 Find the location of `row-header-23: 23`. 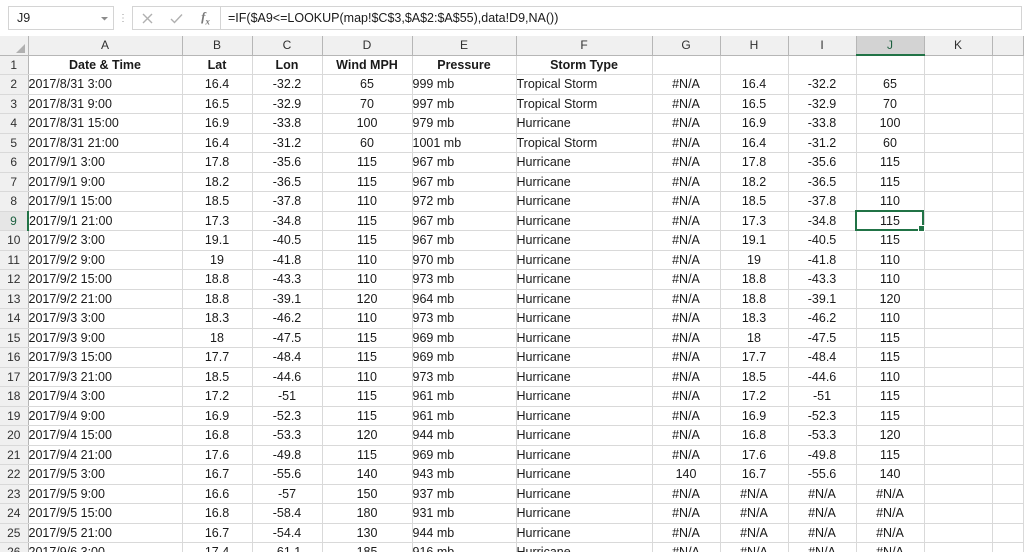

row-header-23: 23 is located at coordinates (14, 494).